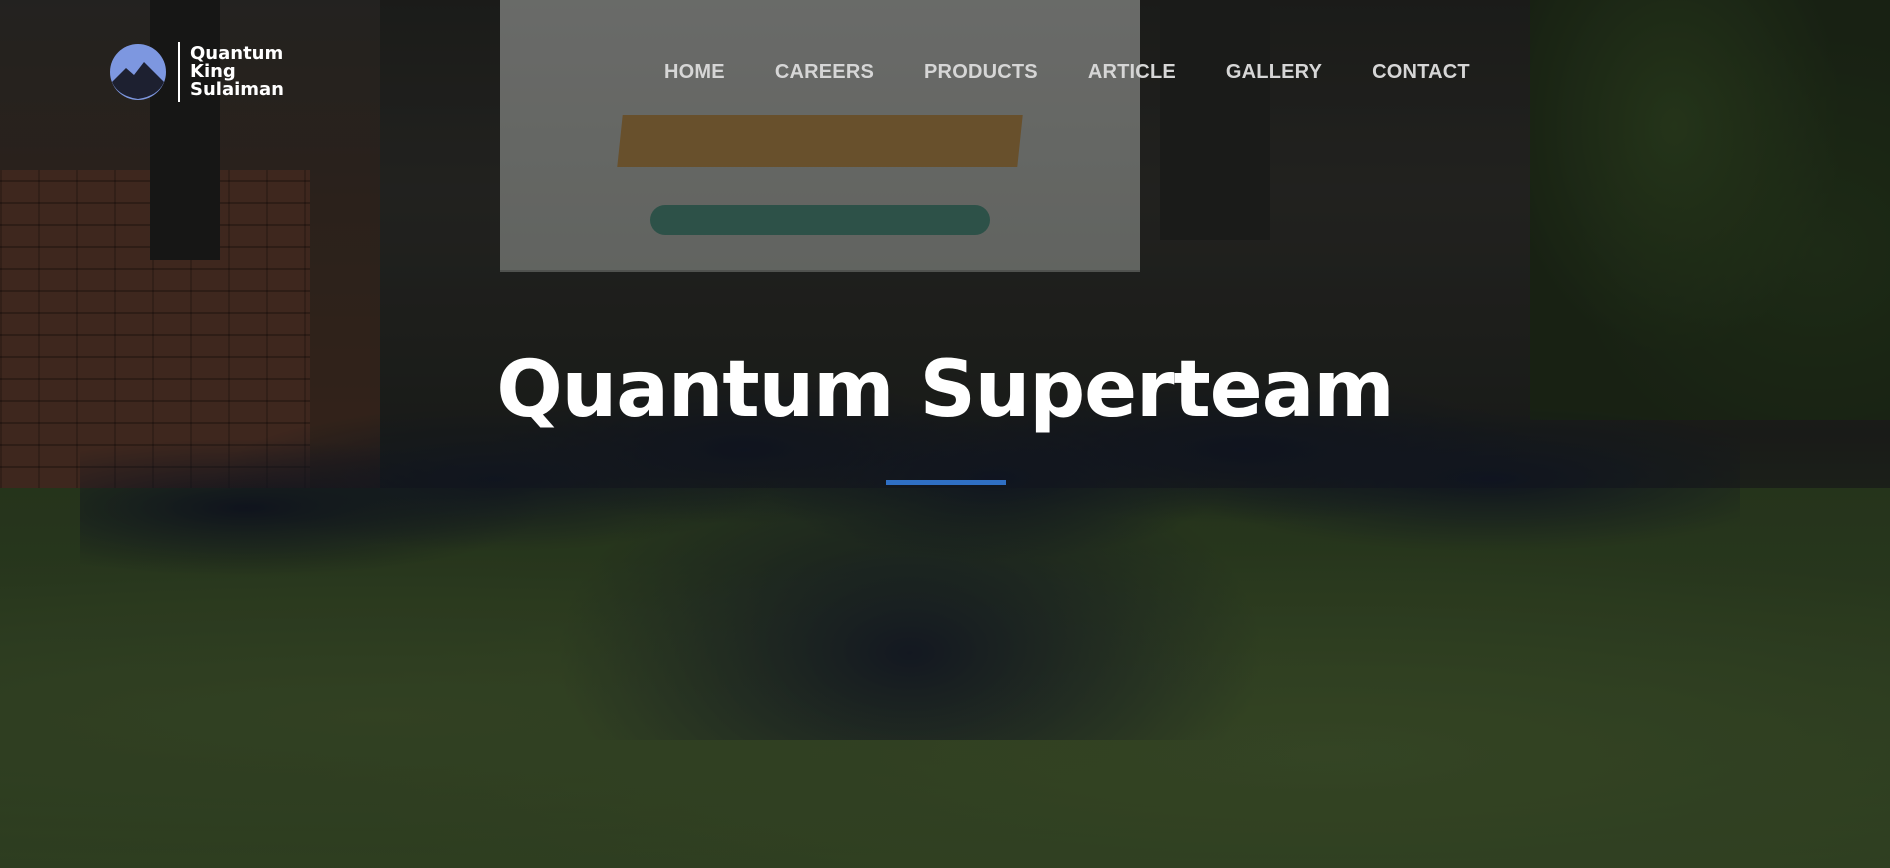  I want to click on mountain-logo-icon, so click(138, 72).